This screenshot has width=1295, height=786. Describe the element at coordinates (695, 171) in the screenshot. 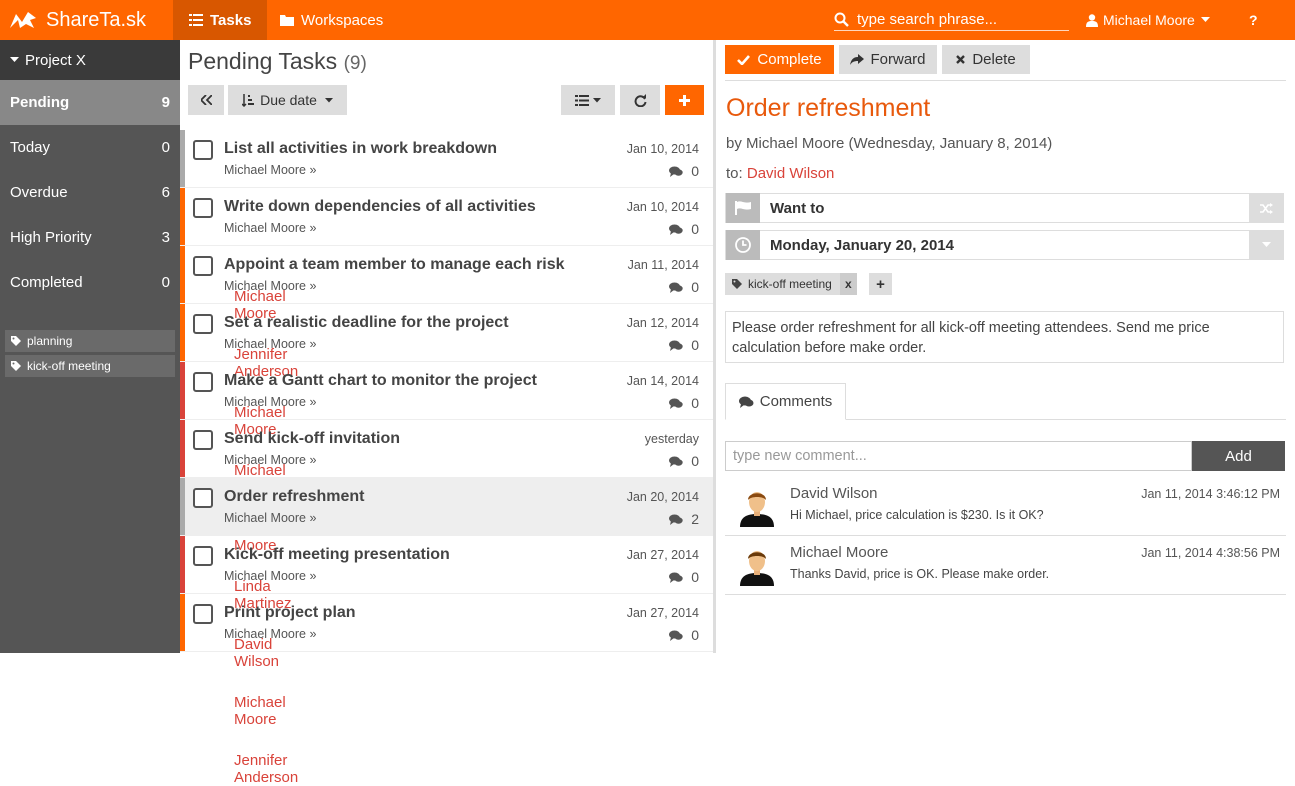

I see `comment-count: 0` at that location.